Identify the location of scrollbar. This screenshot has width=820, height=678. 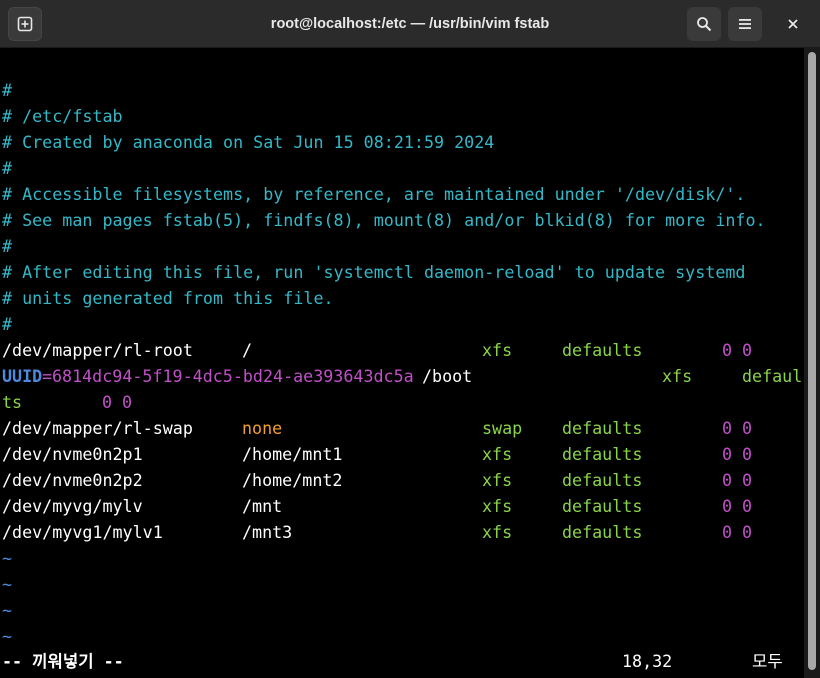
(812, 363).